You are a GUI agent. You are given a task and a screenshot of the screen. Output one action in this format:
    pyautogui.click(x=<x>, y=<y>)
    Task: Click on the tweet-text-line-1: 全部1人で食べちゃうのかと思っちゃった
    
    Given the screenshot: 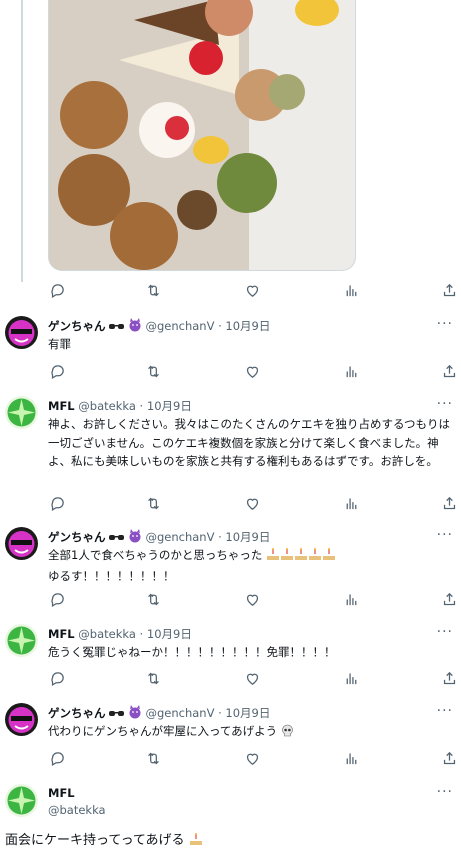 What is the action you would take?
    pyautogui.click(x=155, y=555)
    